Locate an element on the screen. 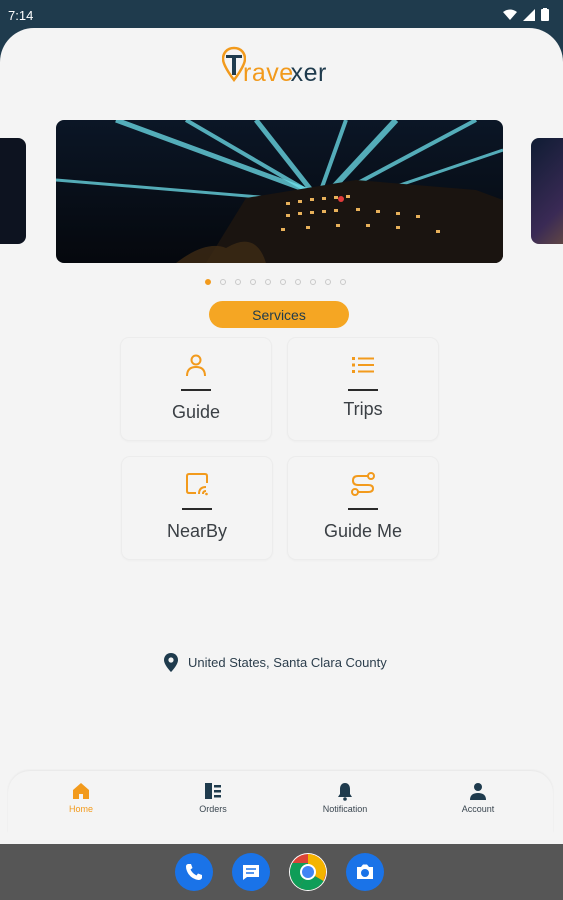 Image resolution: width=563 pixels, height=900 pixels. messages-app-icon is located at coordinates (251, 872).